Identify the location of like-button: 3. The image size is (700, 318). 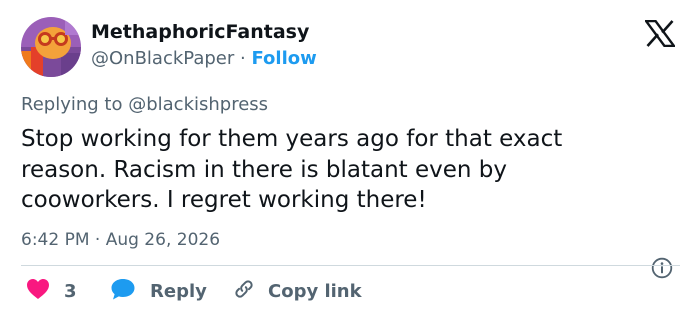
(51, 291).